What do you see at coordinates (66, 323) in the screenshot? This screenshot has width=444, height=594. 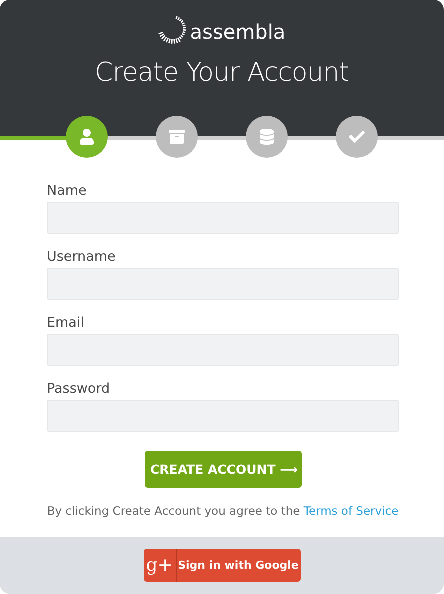 I see `field-label: Email` at bounding box center [66, 323].